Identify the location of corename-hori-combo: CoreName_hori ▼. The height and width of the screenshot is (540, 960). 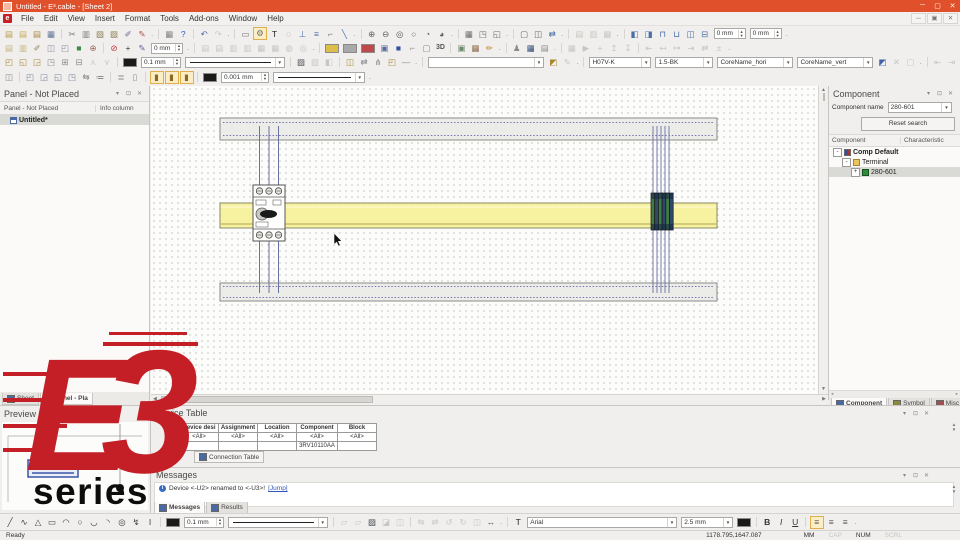
(755, 62).